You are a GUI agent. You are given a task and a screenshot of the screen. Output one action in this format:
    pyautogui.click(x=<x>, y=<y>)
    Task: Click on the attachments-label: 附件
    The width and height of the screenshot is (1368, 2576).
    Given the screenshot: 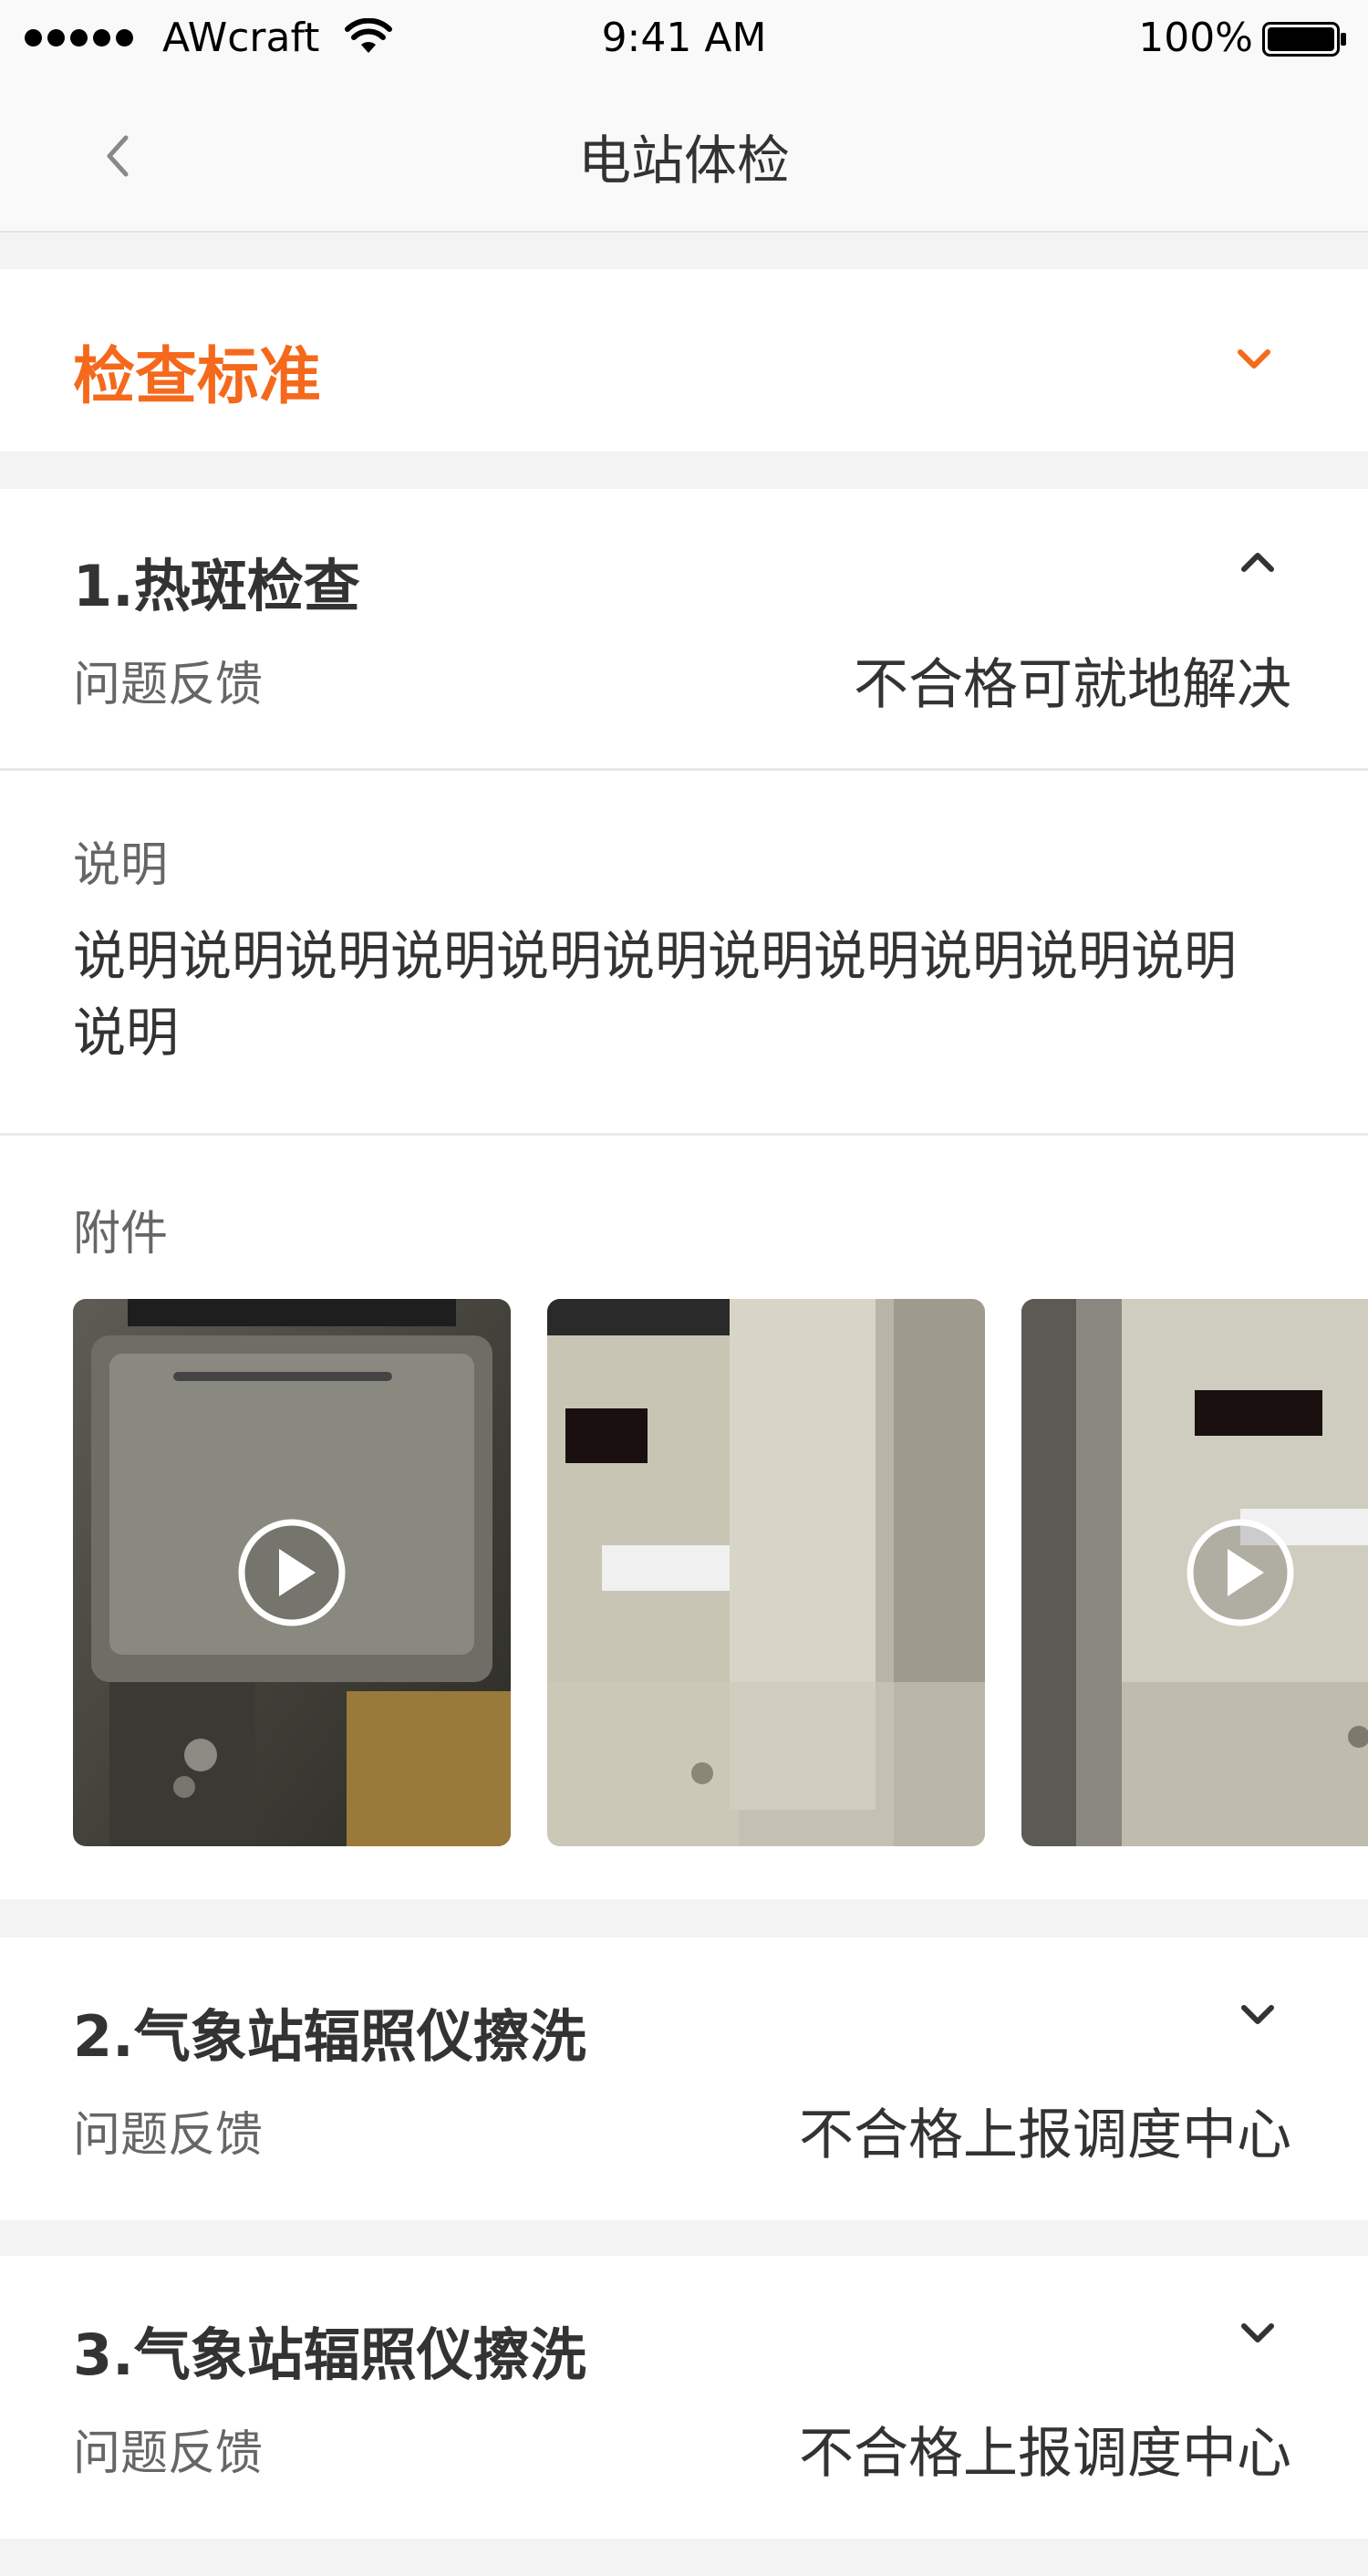 What is the action you would take?
    pyautogui.click(x=121, y=1234)
    